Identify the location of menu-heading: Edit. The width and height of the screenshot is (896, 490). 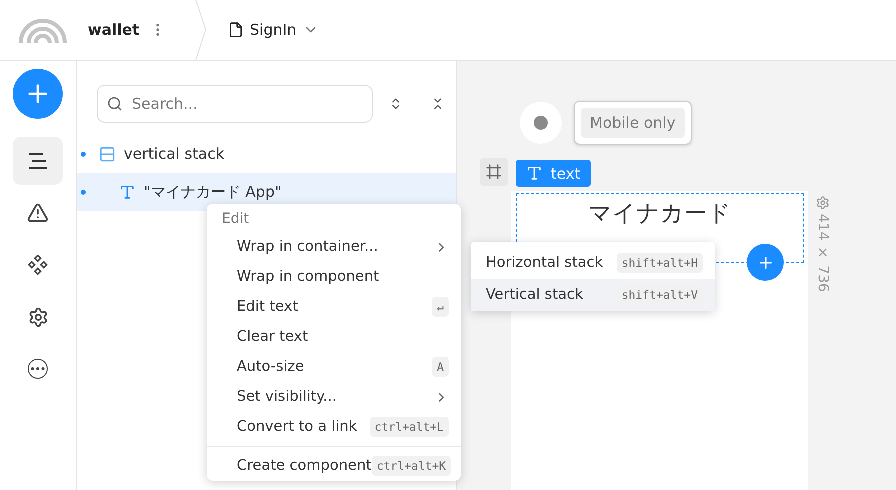
(235, 219).